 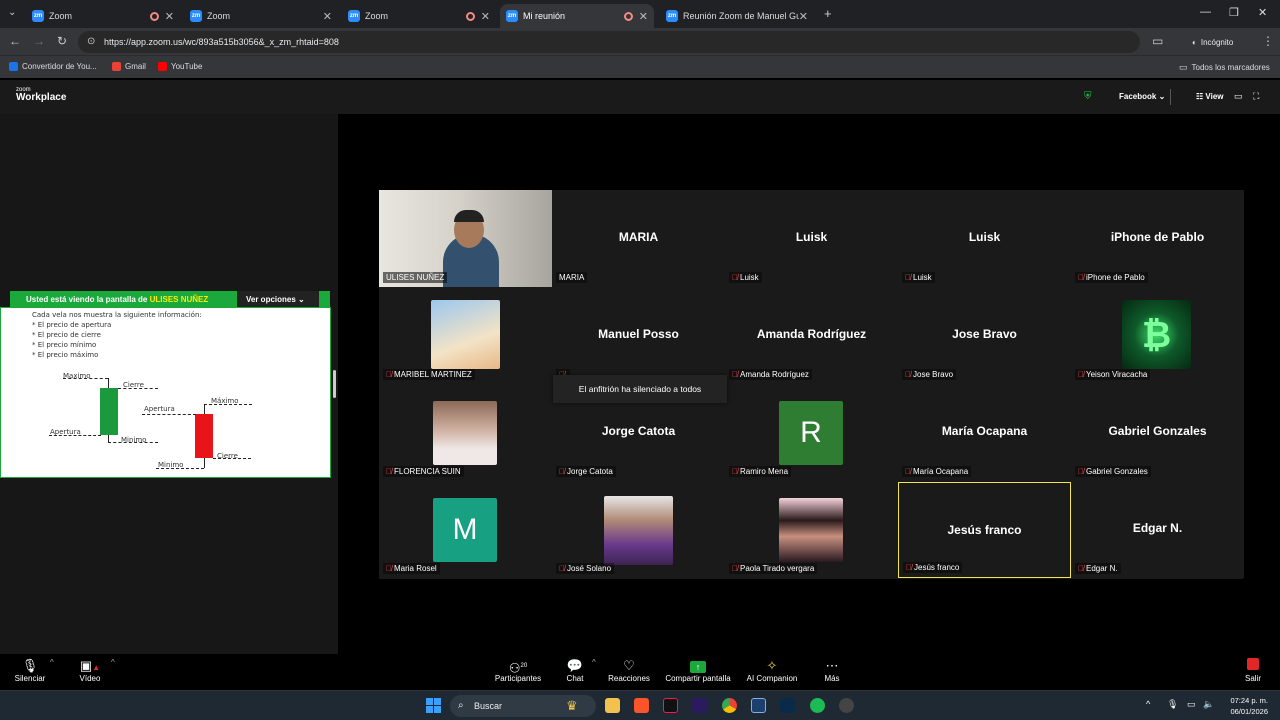 What do you see at coordinates (572, 277) in the screenshot?
I see `participant-name: MARIA` at bounding box center [572, 277].